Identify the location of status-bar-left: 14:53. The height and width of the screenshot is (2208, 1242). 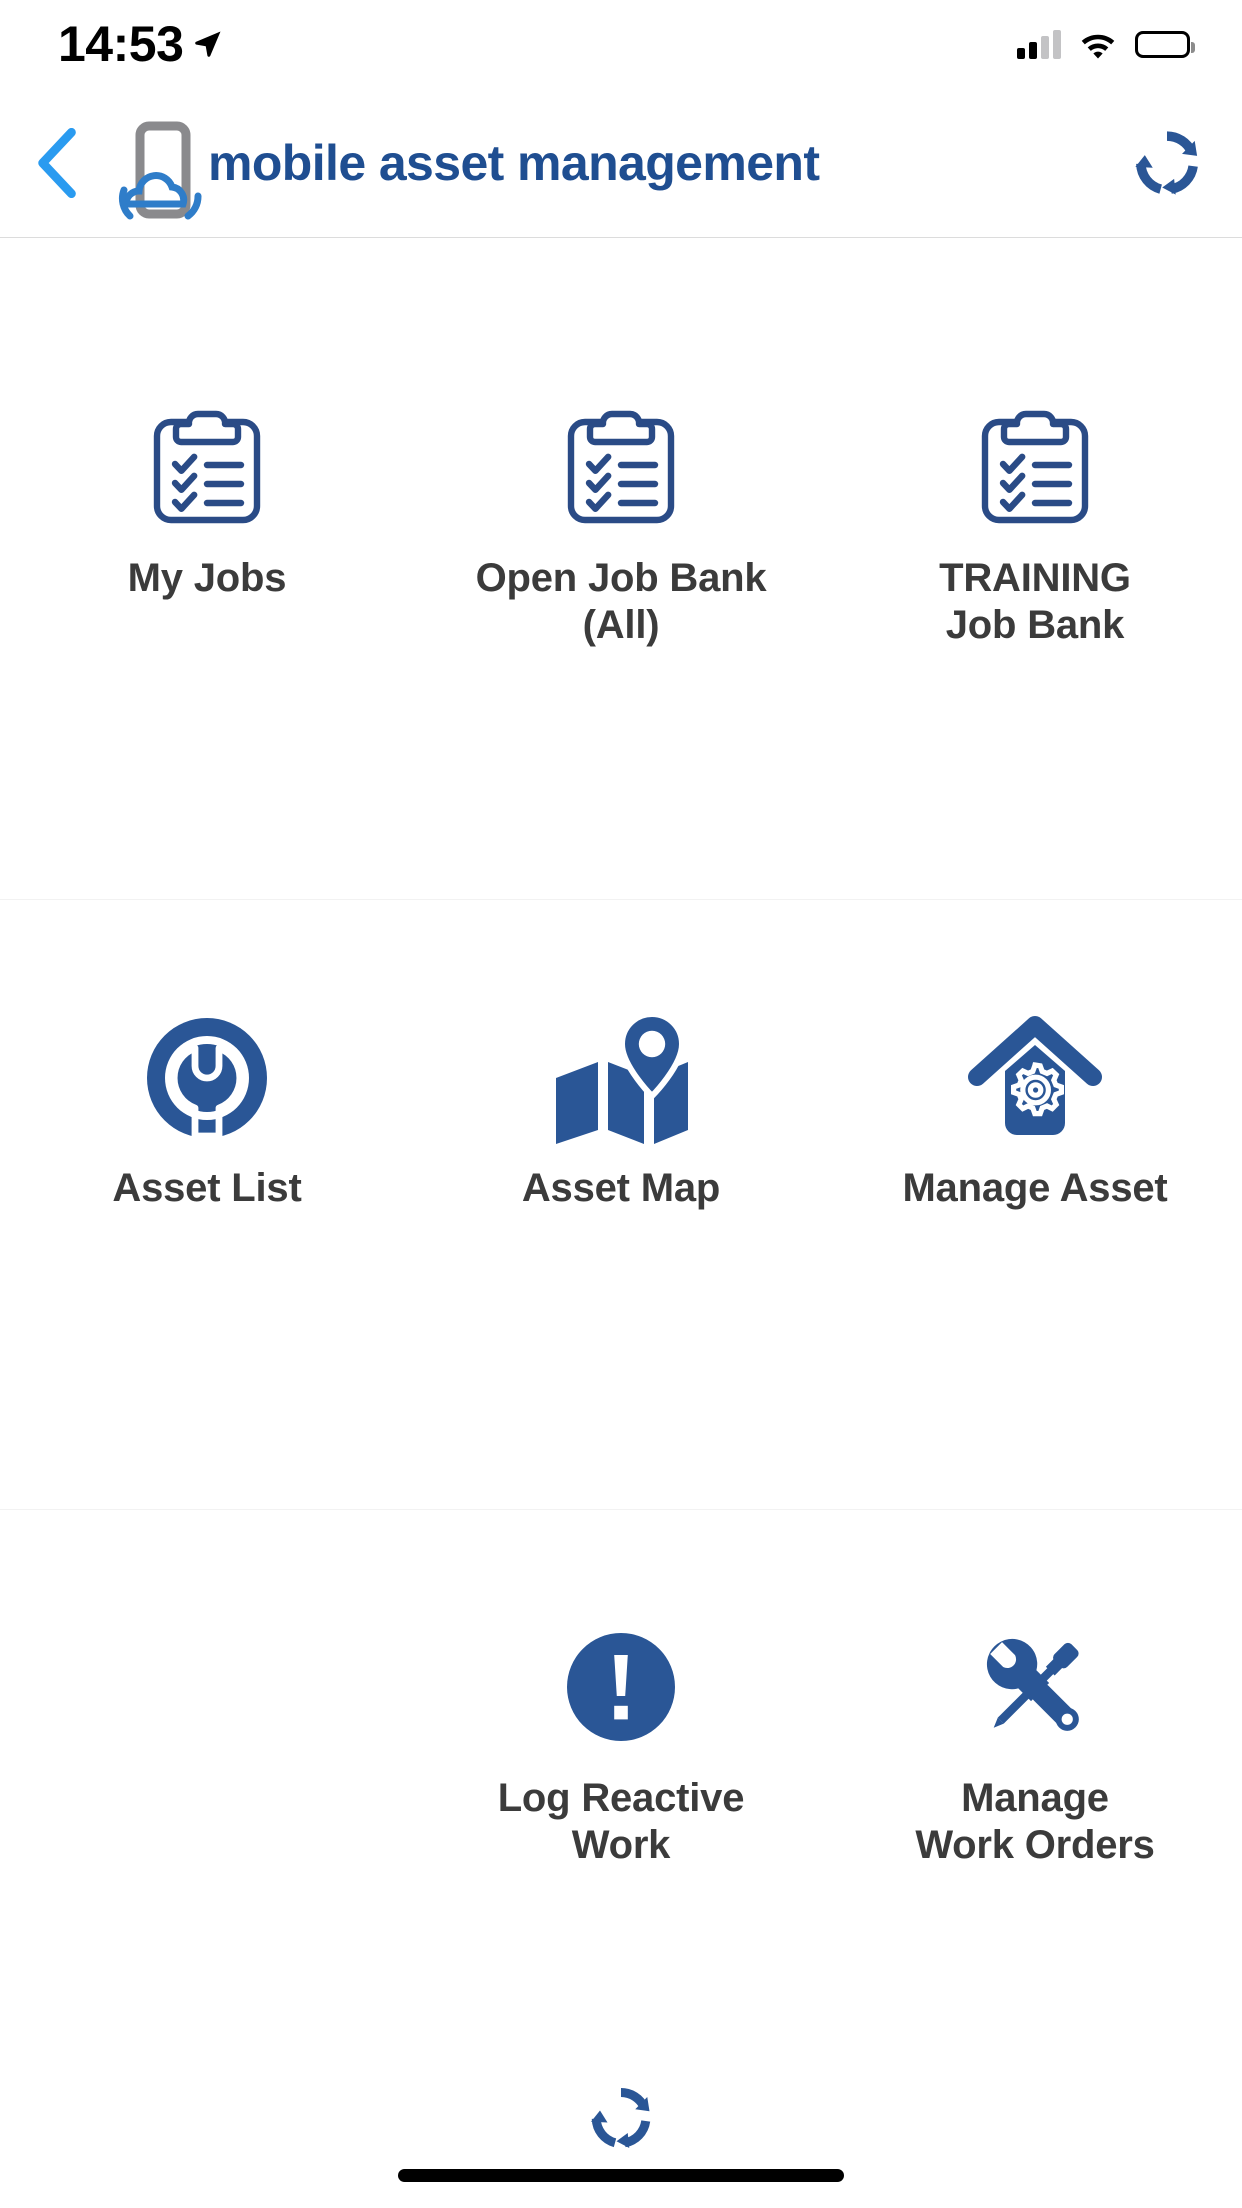
(140, 44).